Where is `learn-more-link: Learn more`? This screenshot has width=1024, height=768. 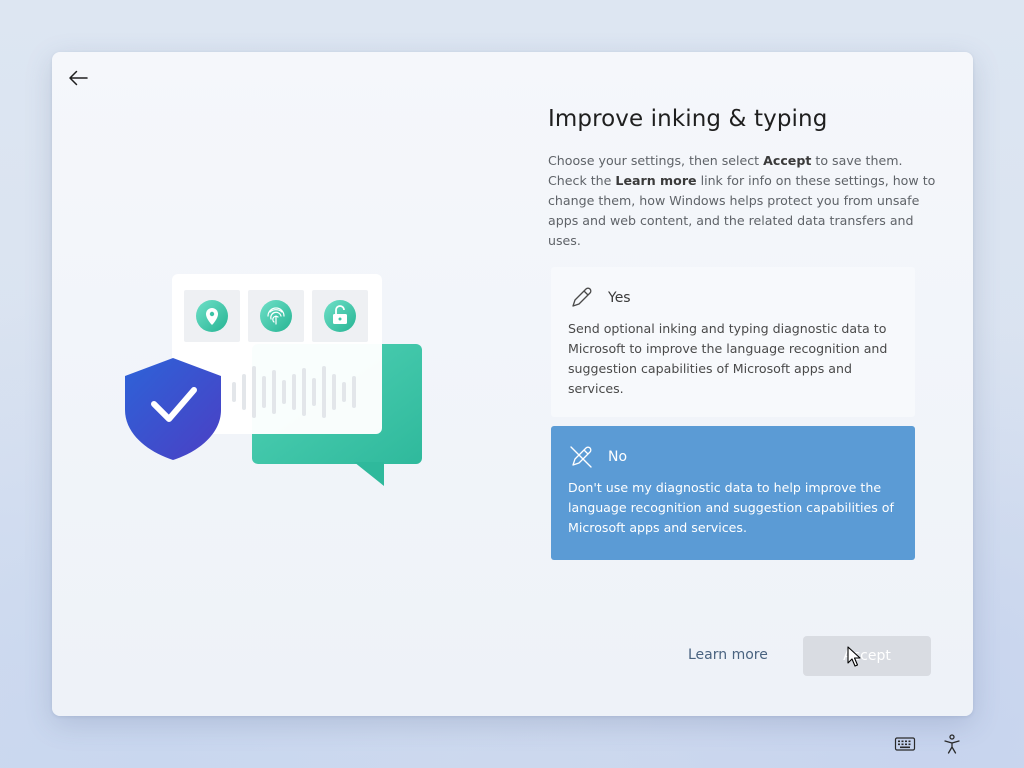 learn-more-link: Learn more is located at coordinates (728, 655).